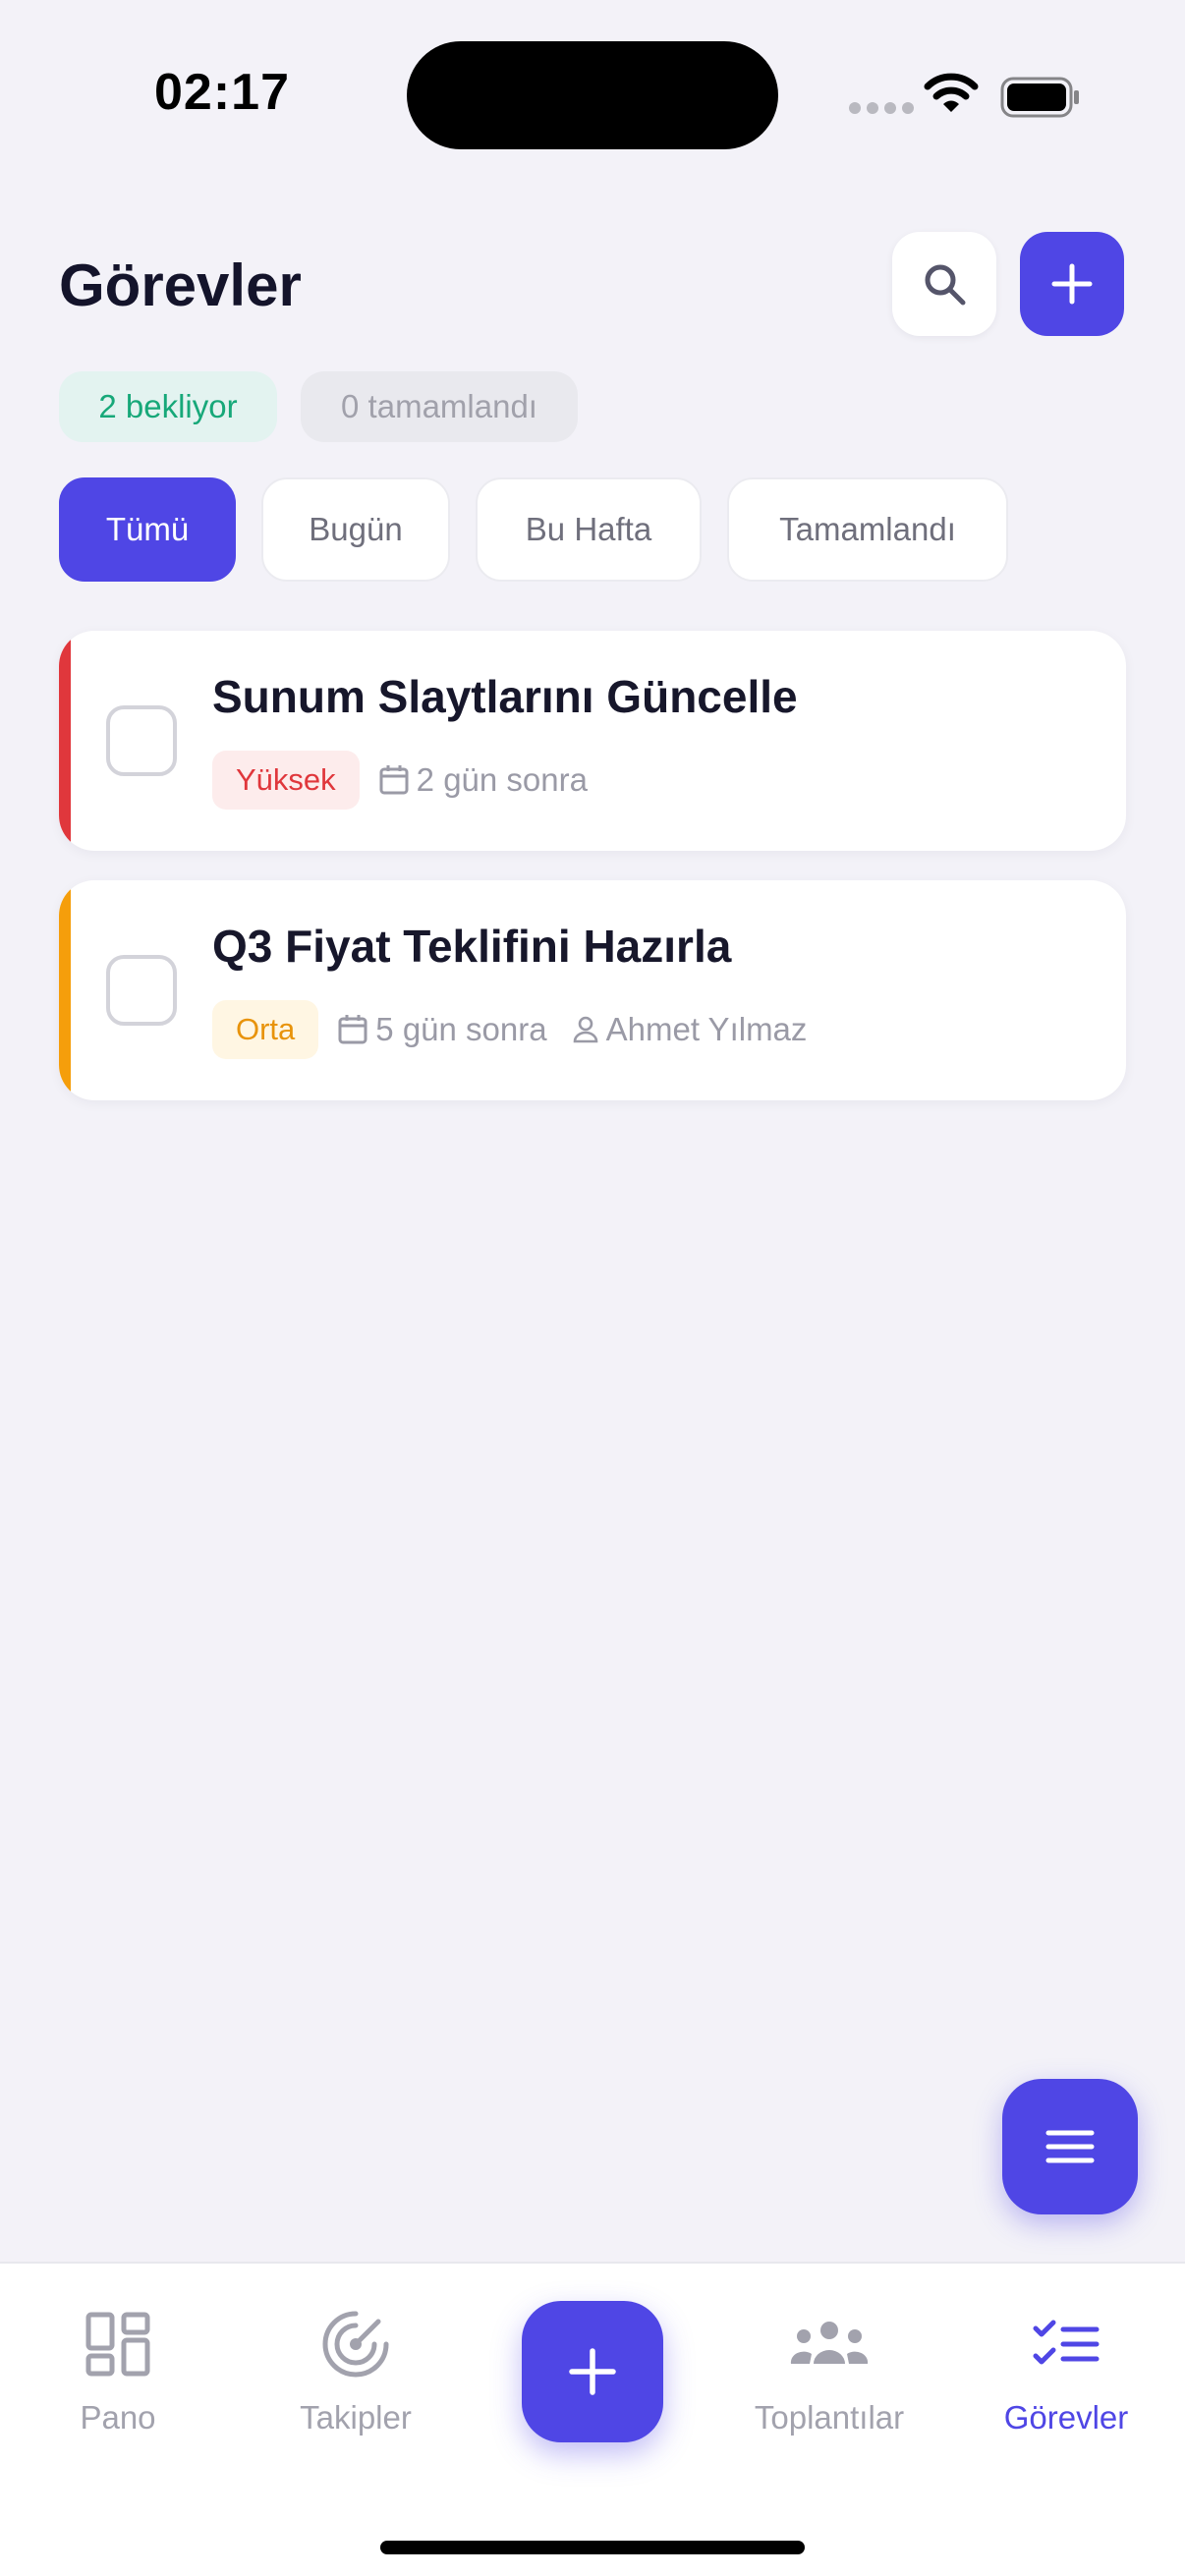 This screenshot has height=2576, width=1185. What do you see at coordinates (586, 1029) in the screenshot?
I see `person-icon` at bounding box center [586, 1029].